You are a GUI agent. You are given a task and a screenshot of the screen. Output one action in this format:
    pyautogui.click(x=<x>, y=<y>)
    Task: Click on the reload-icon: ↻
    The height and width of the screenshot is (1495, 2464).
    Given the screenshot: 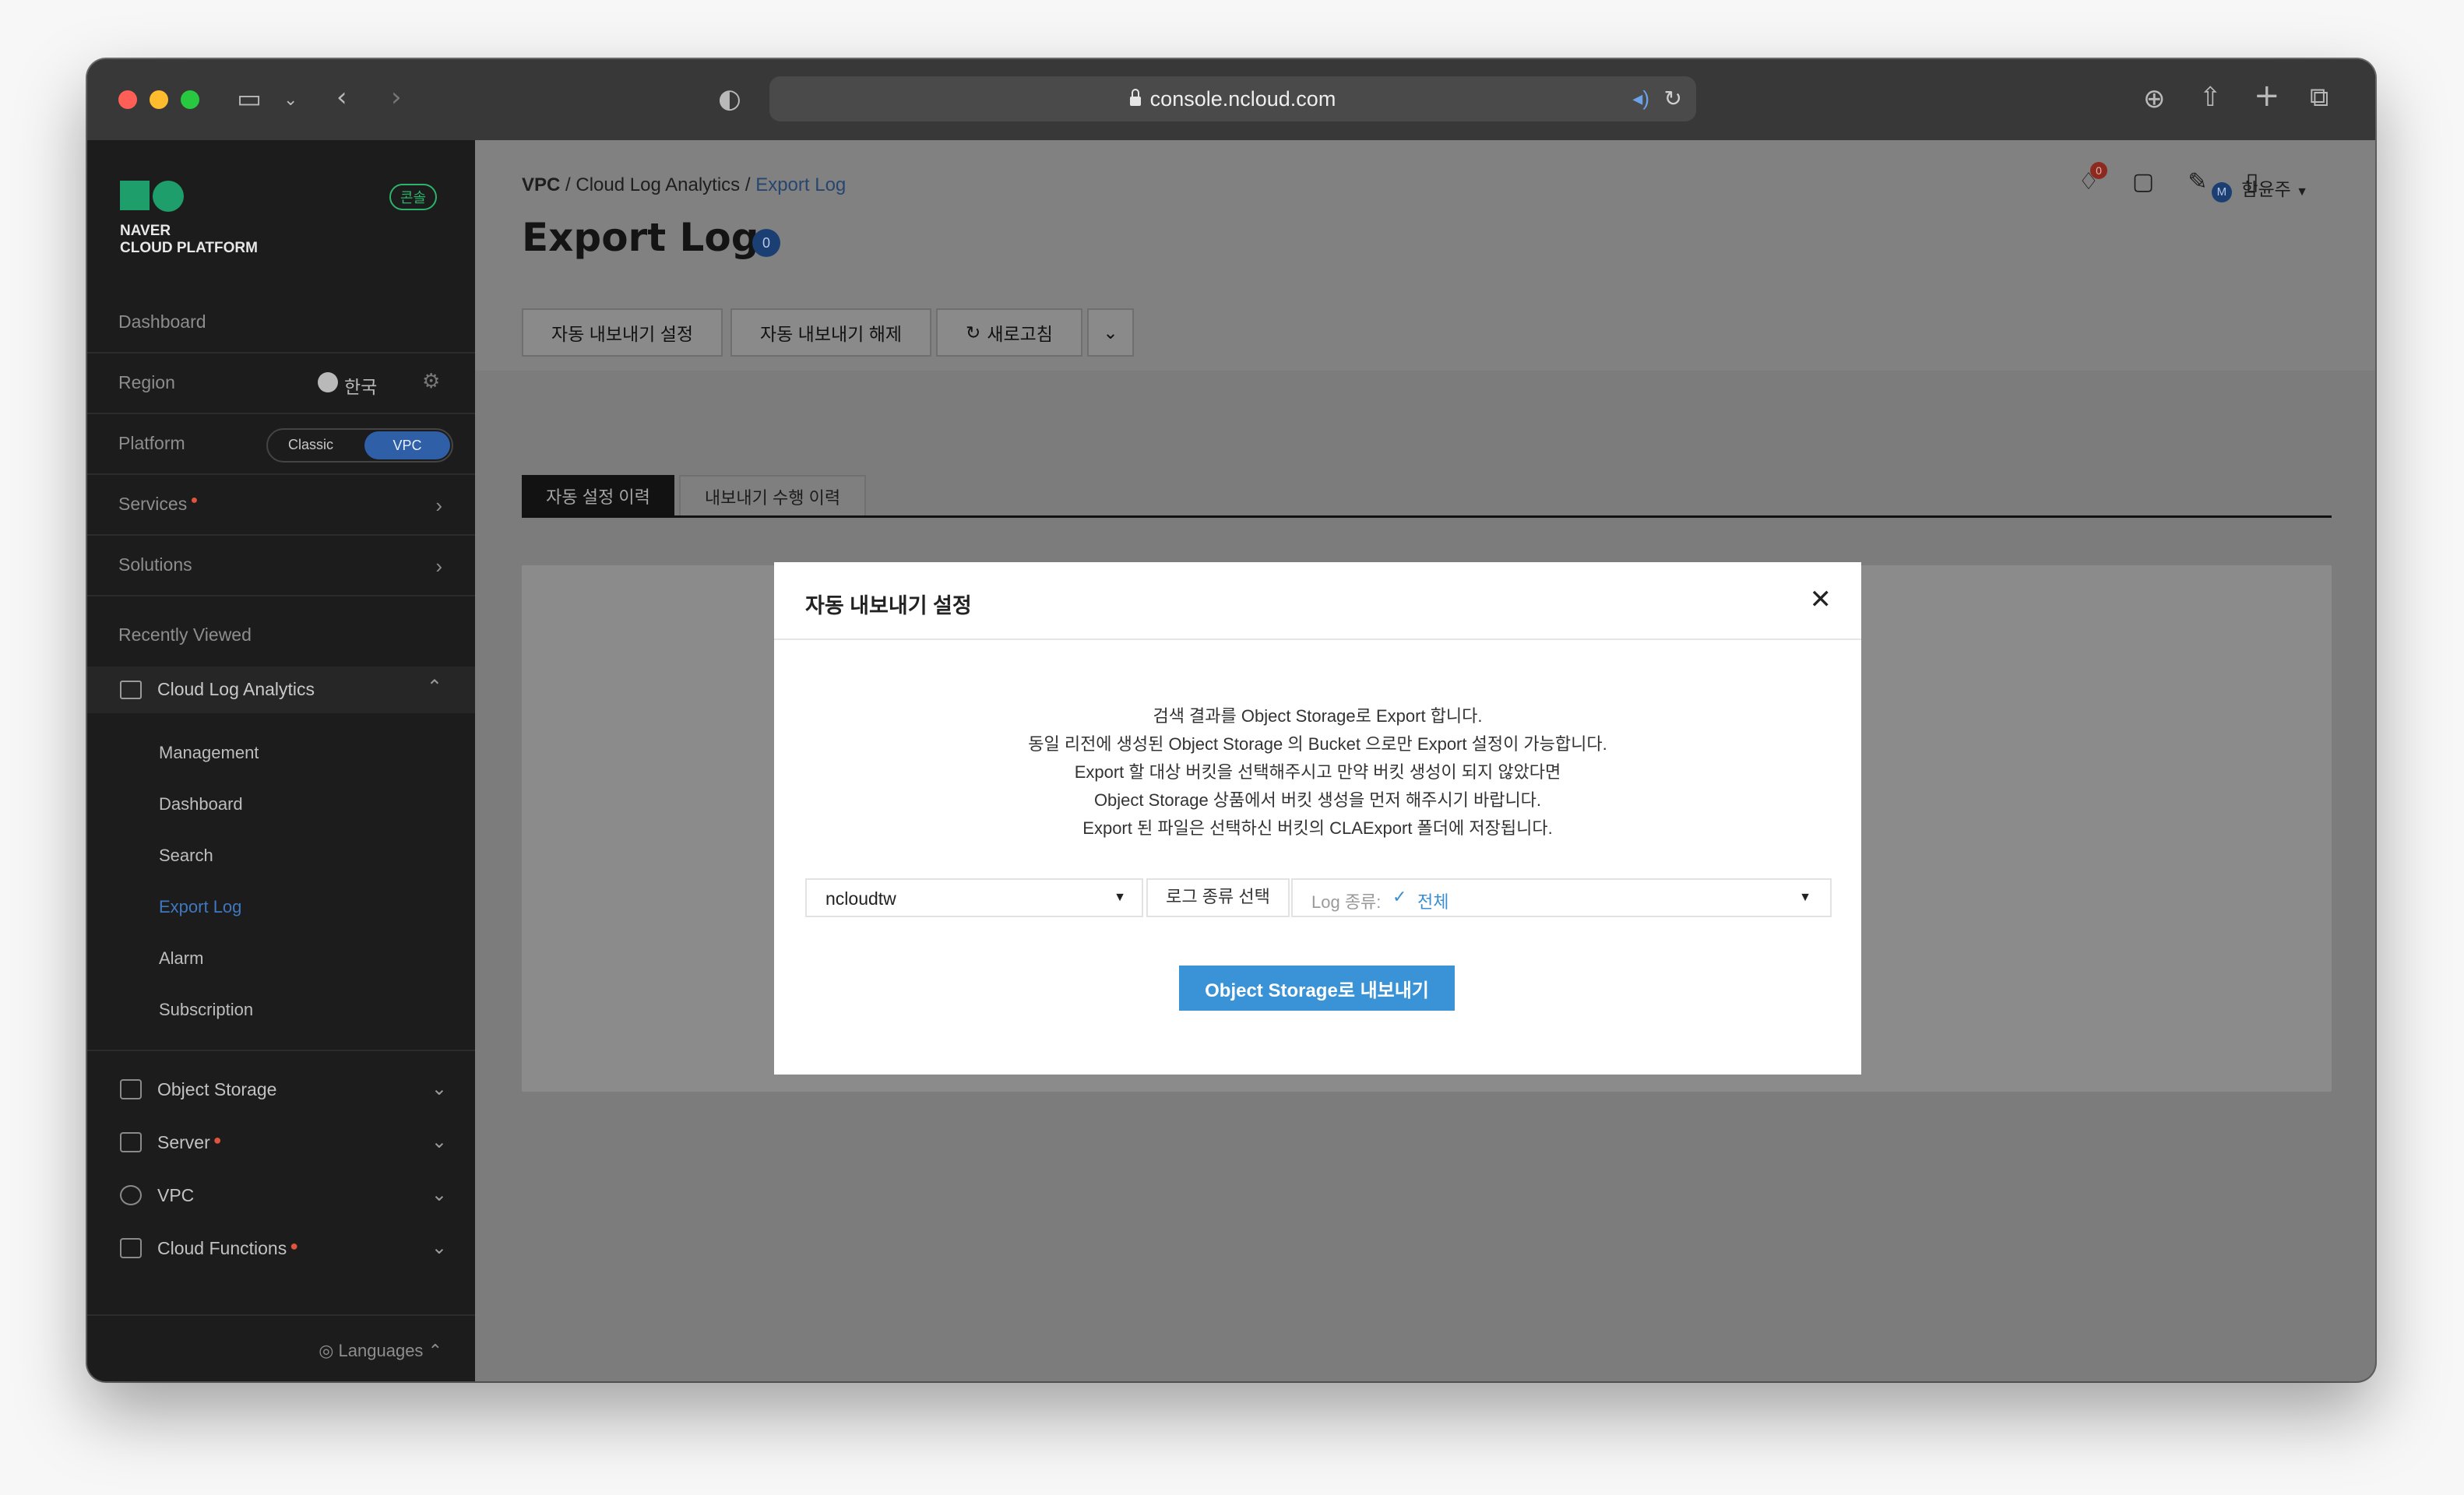 What is the action you would take?
    pyautogui.click(x=1673, y=98)
    